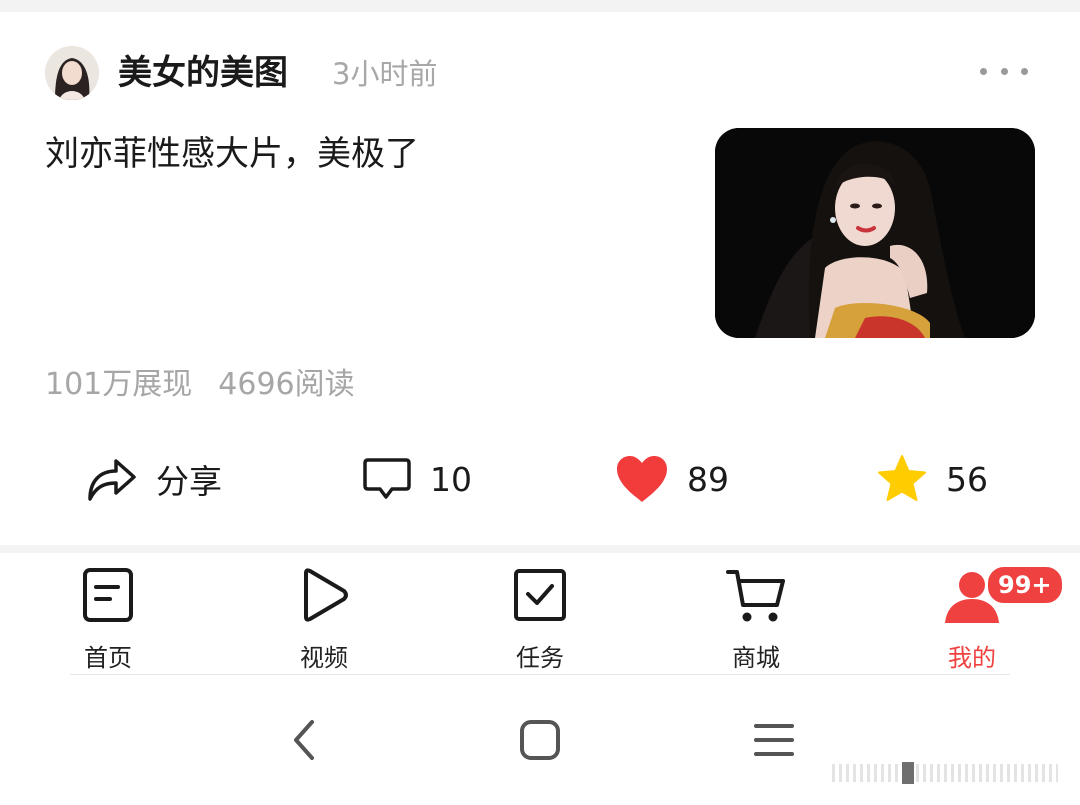 The height and width of the screenshot is (805, 1080). I want to click on tab-home: 首页, so click(108, 619).